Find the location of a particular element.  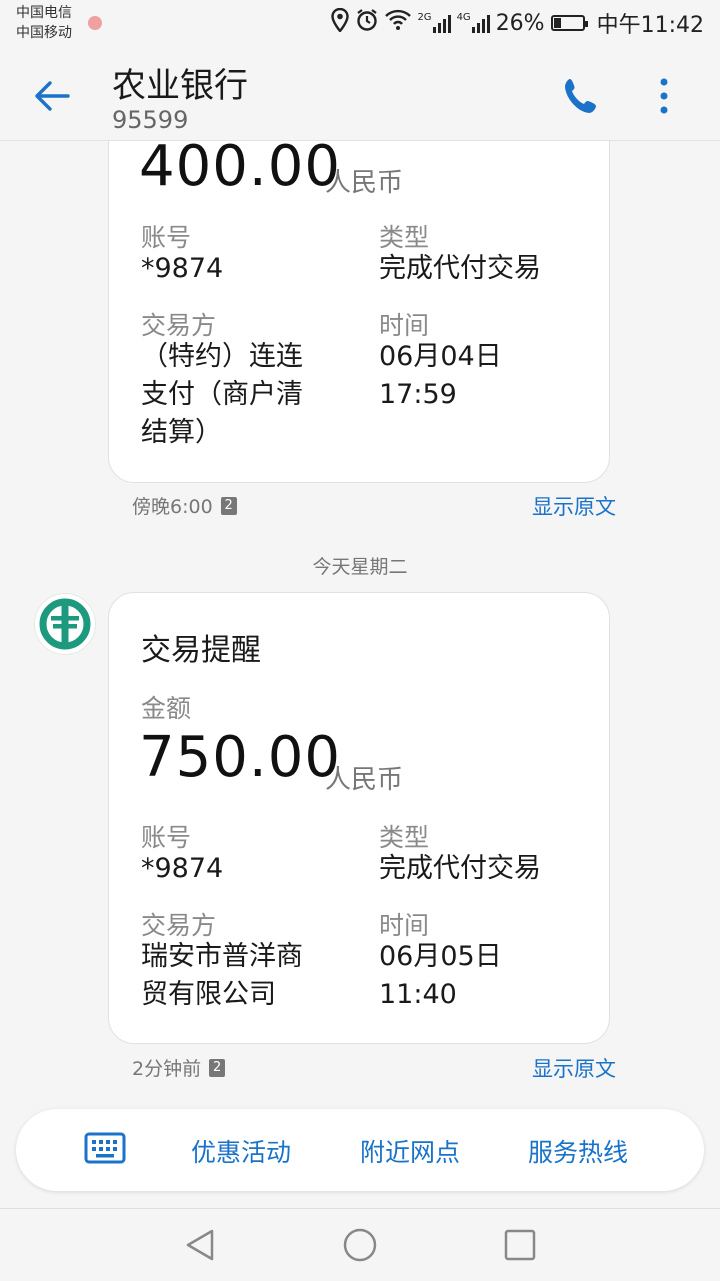

party-value-line-3: 结算） is located at coordinates (181, 432).